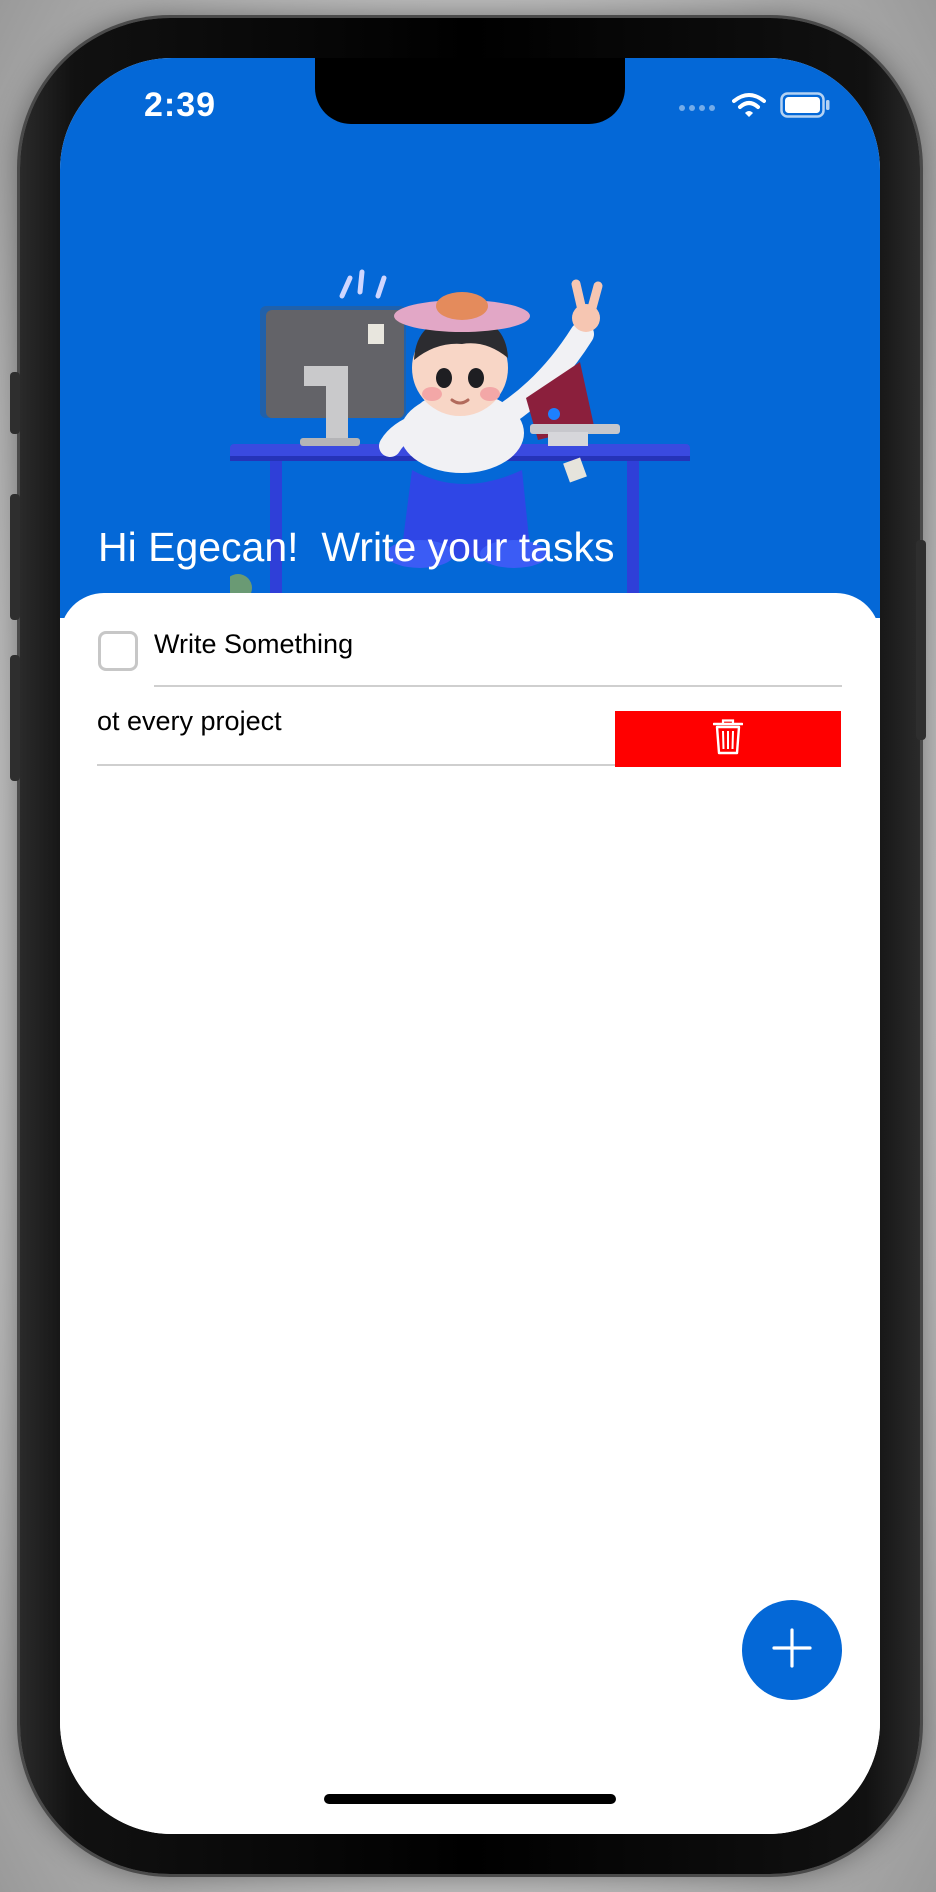 This screenshot has width=936, height=1892. Describe the element at coordinates (470, 91) in the screenshot. I see `notch` at that location.